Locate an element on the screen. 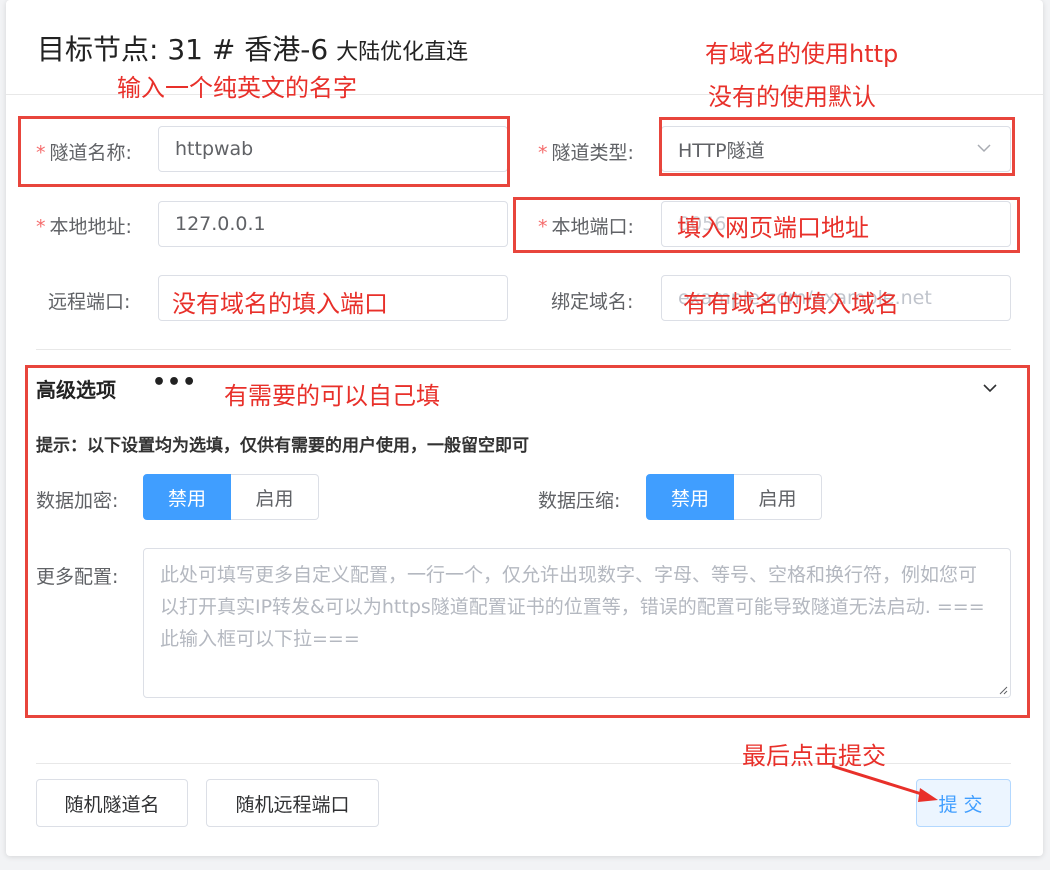  page-title: 目标节点: 31 # 香港-6 大陆优化直连 is located at coordinates (252, 48).